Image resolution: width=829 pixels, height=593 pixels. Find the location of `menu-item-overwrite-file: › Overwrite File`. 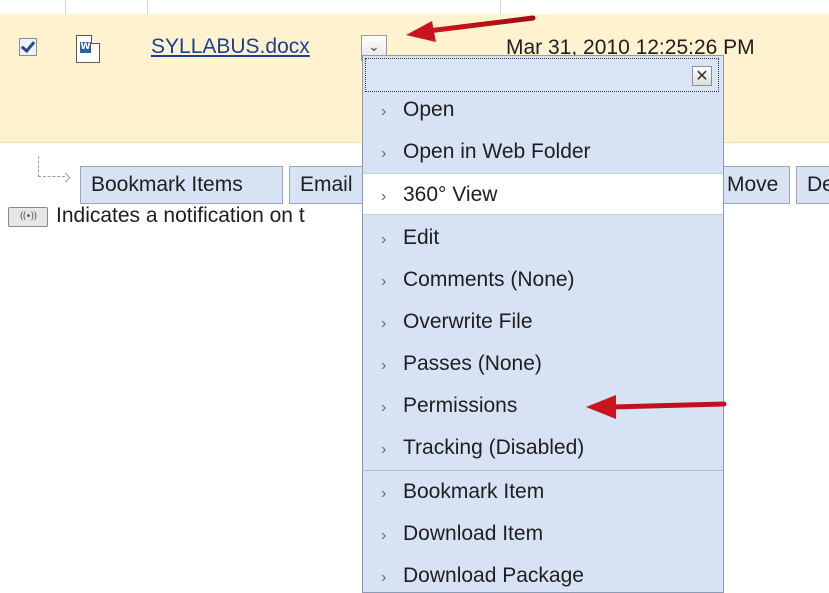

menu-item-overwrite-file: › Overwrite File is located at coordinates (543, 322).